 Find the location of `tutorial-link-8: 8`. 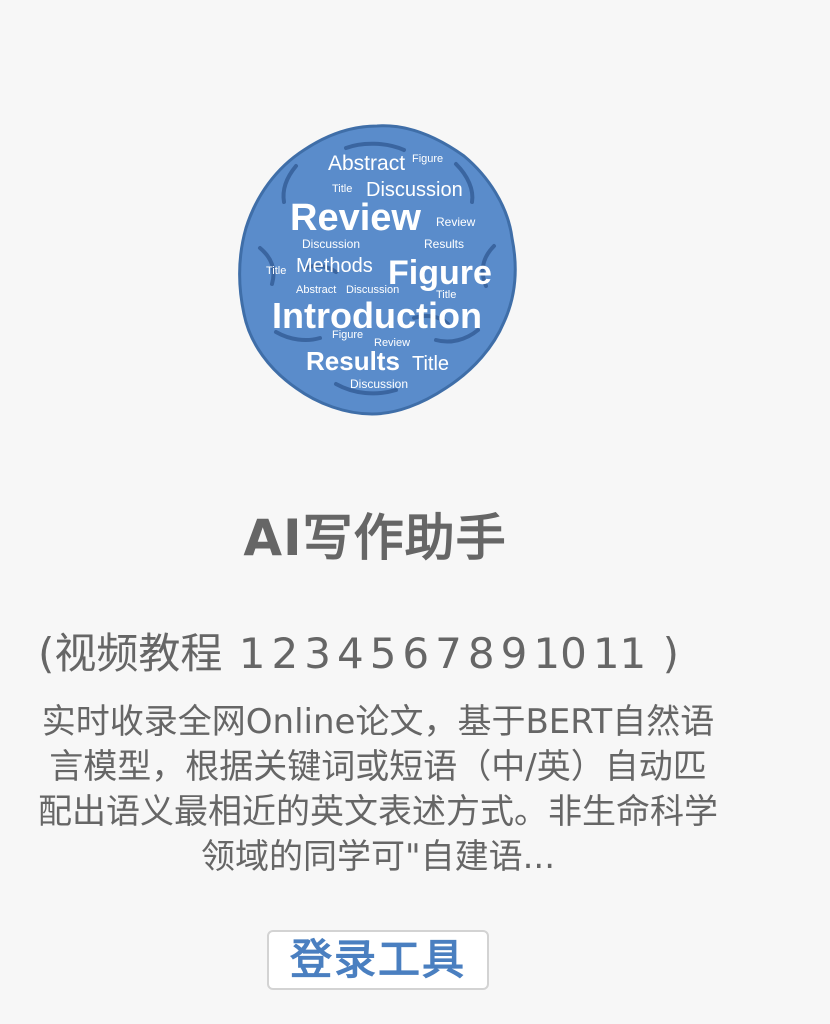

tutorial-link-8: 8 is located at coordinates (481, 653).